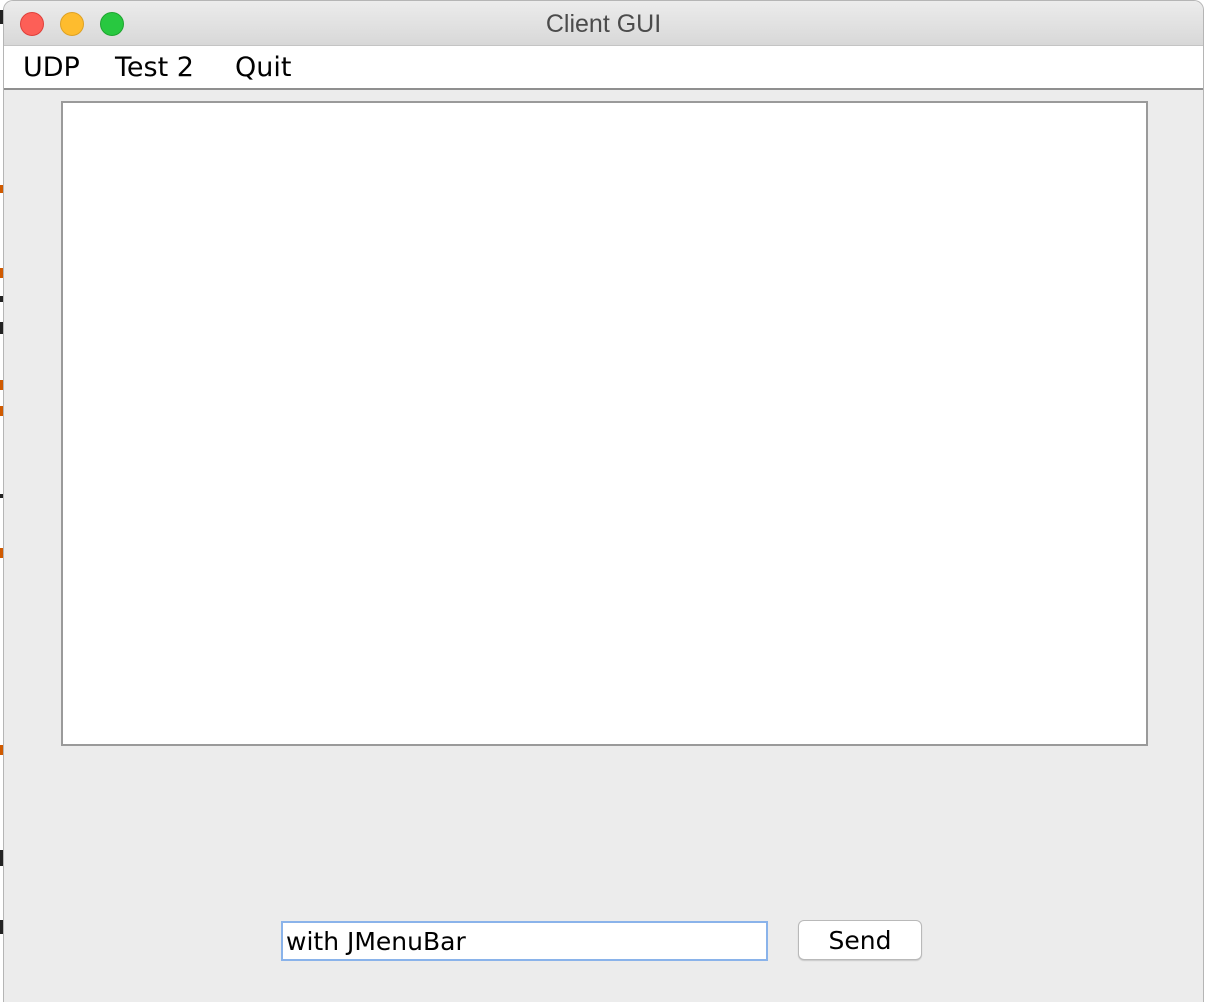 This screenshot has height=1002, width=1206. Describe the element at coordinates (524, 941) in the screenshot. I see `message-input` at that location.